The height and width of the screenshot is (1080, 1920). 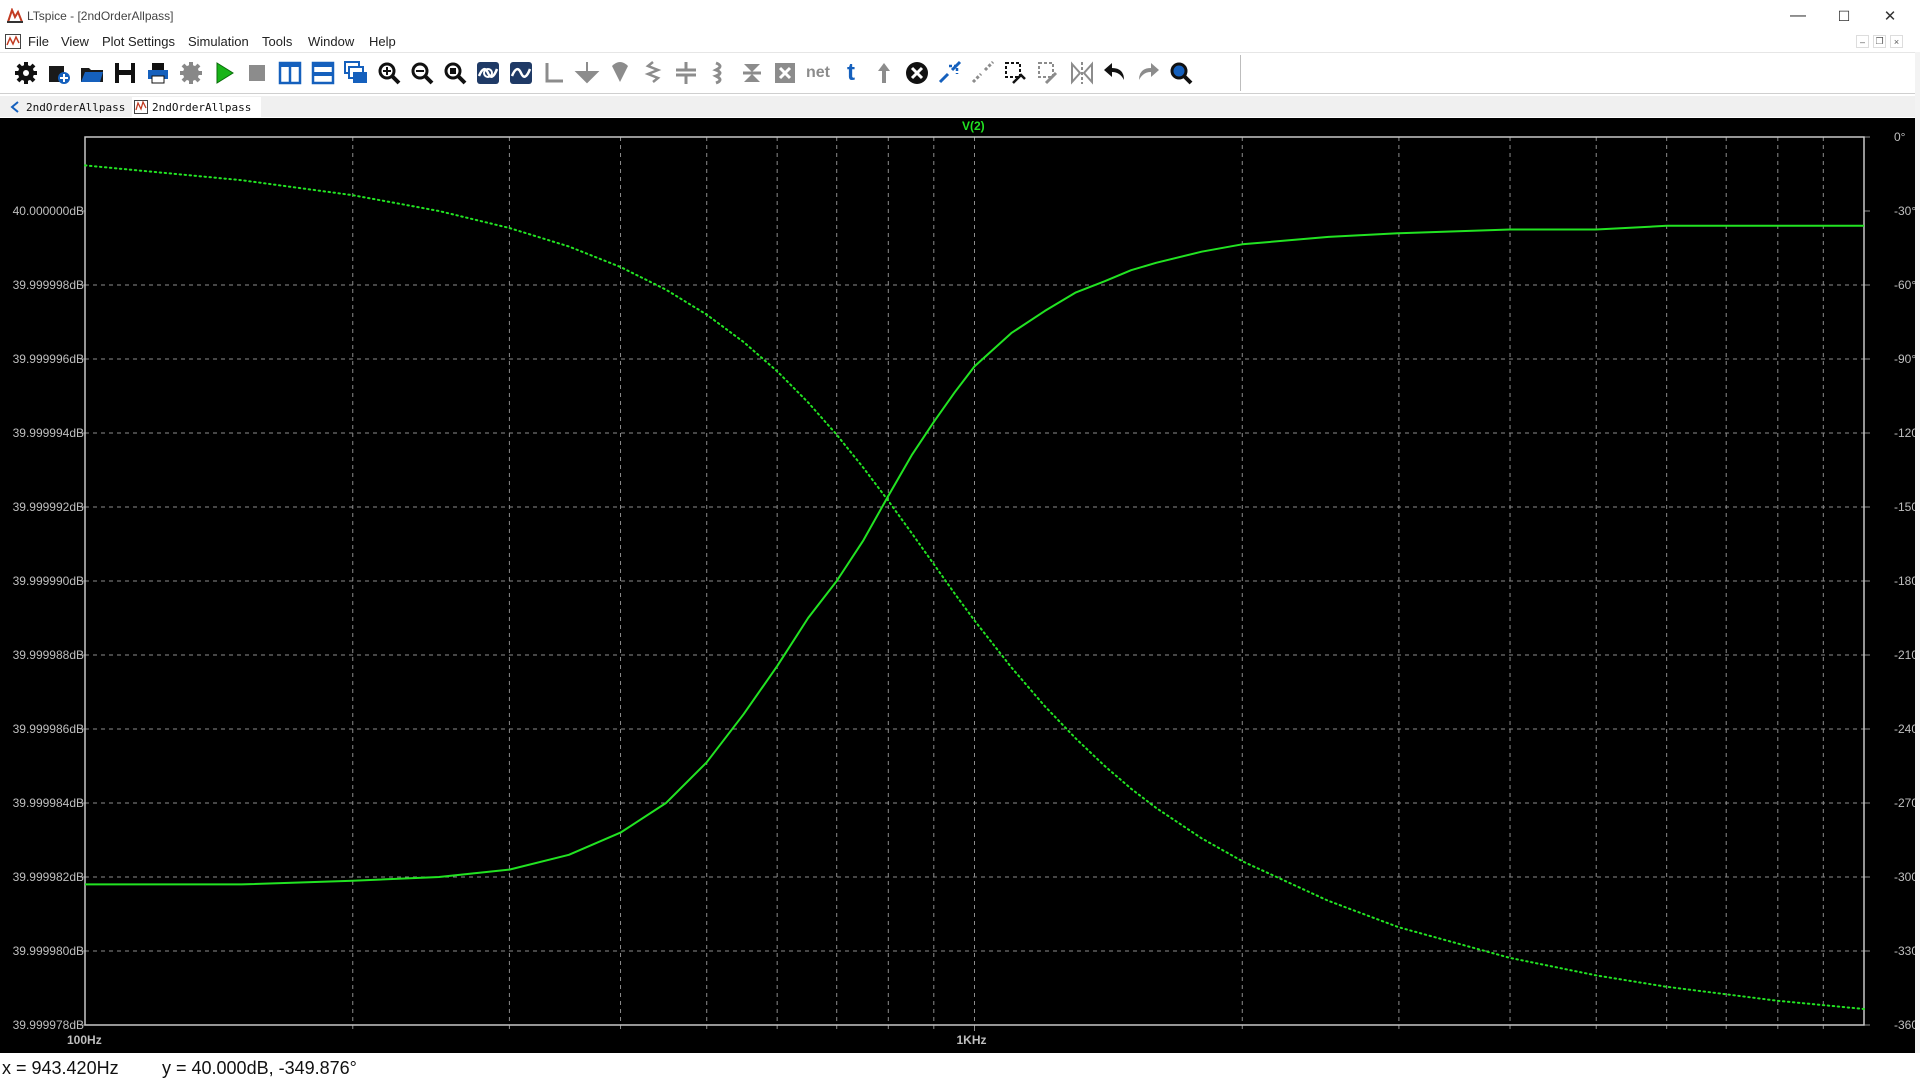 I want to click on halt-gear-icon, so click(x=191, y=73).